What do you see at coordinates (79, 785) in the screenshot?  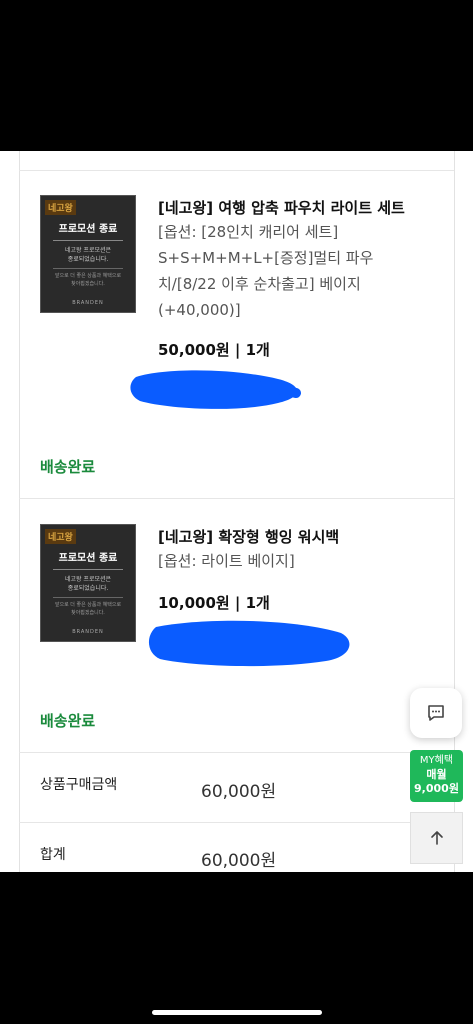 I see `purchase-amount-label: 상품구매금액` at bounding box center [79, 785].